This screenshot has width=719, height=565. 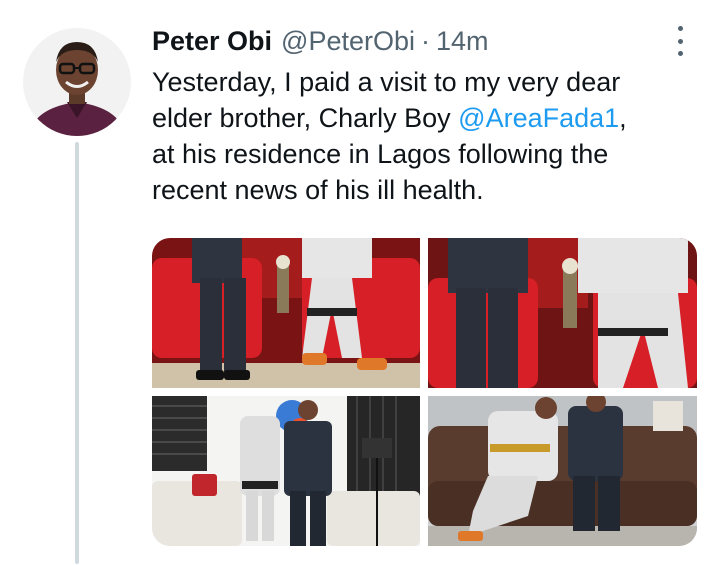 I want to click on tweet-header: Peter Obi @PeterObi · 14m, so click(x=320, y=41).